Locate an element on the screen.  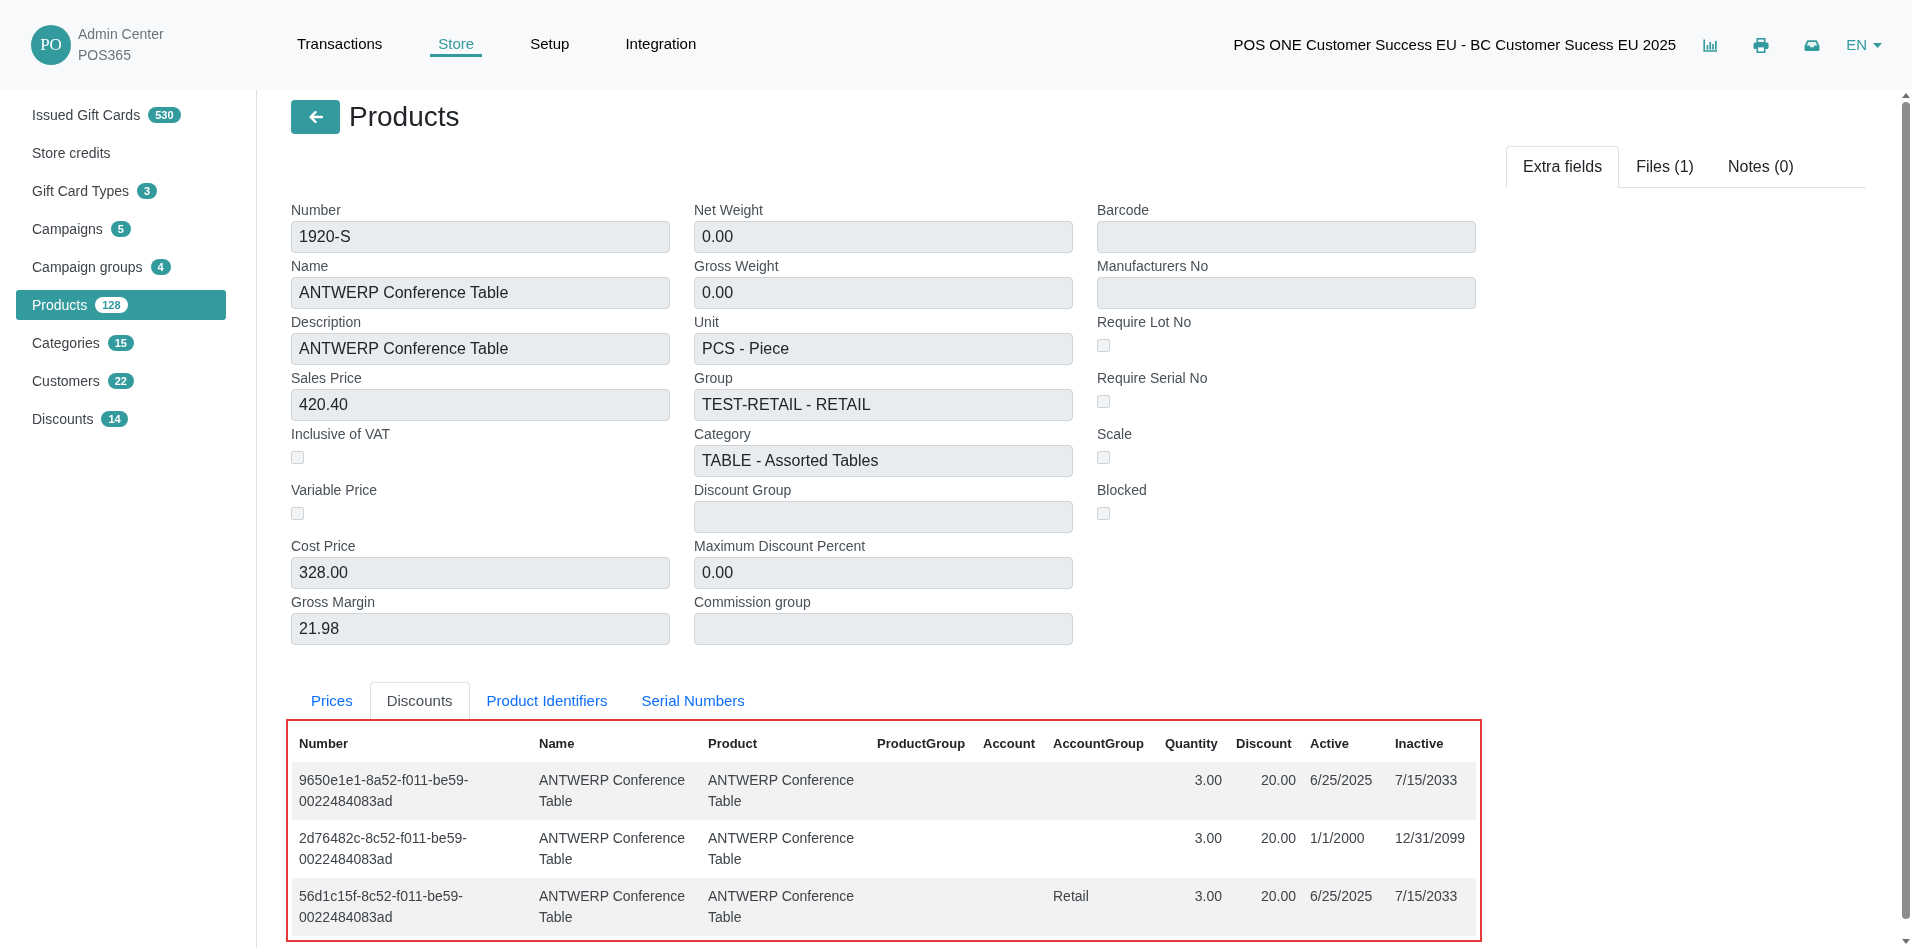
field-label: Number is located at coordinates (316, 210).